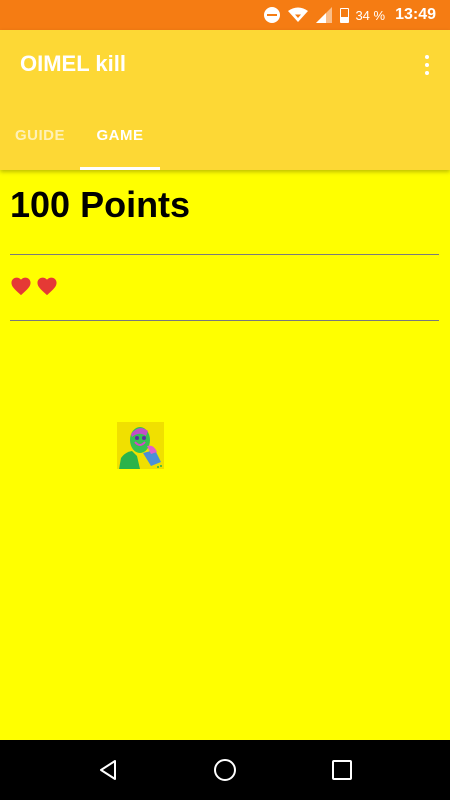 The height and width of the screenshot is (800, 450). Describe the element at coordinates (345, 15) in the screenshot. I see `battery-icon` at that location.